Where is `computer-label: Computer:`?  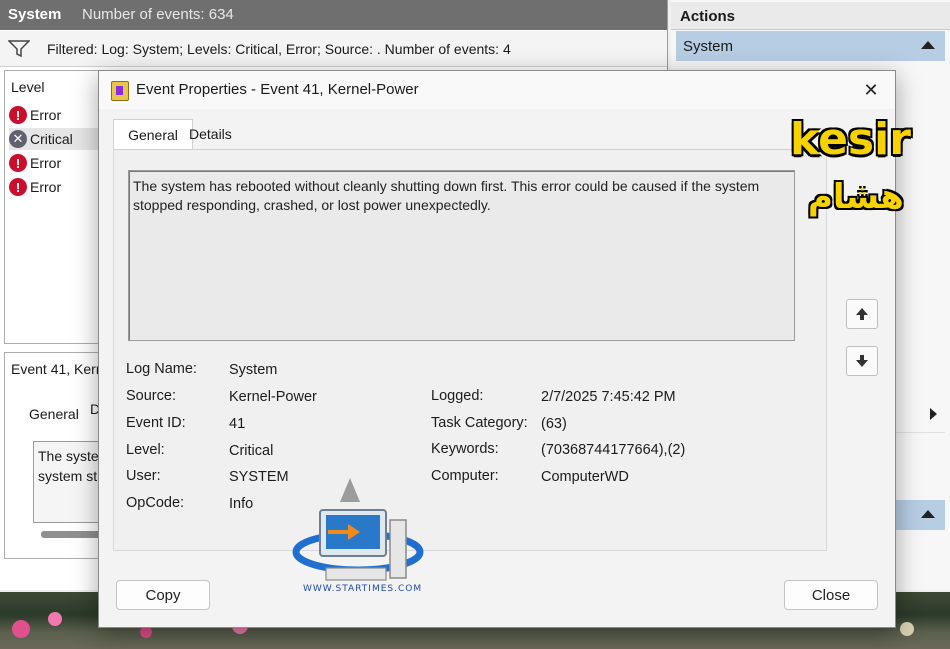
computer-label: Computer: is located at coordinates (465, 476).